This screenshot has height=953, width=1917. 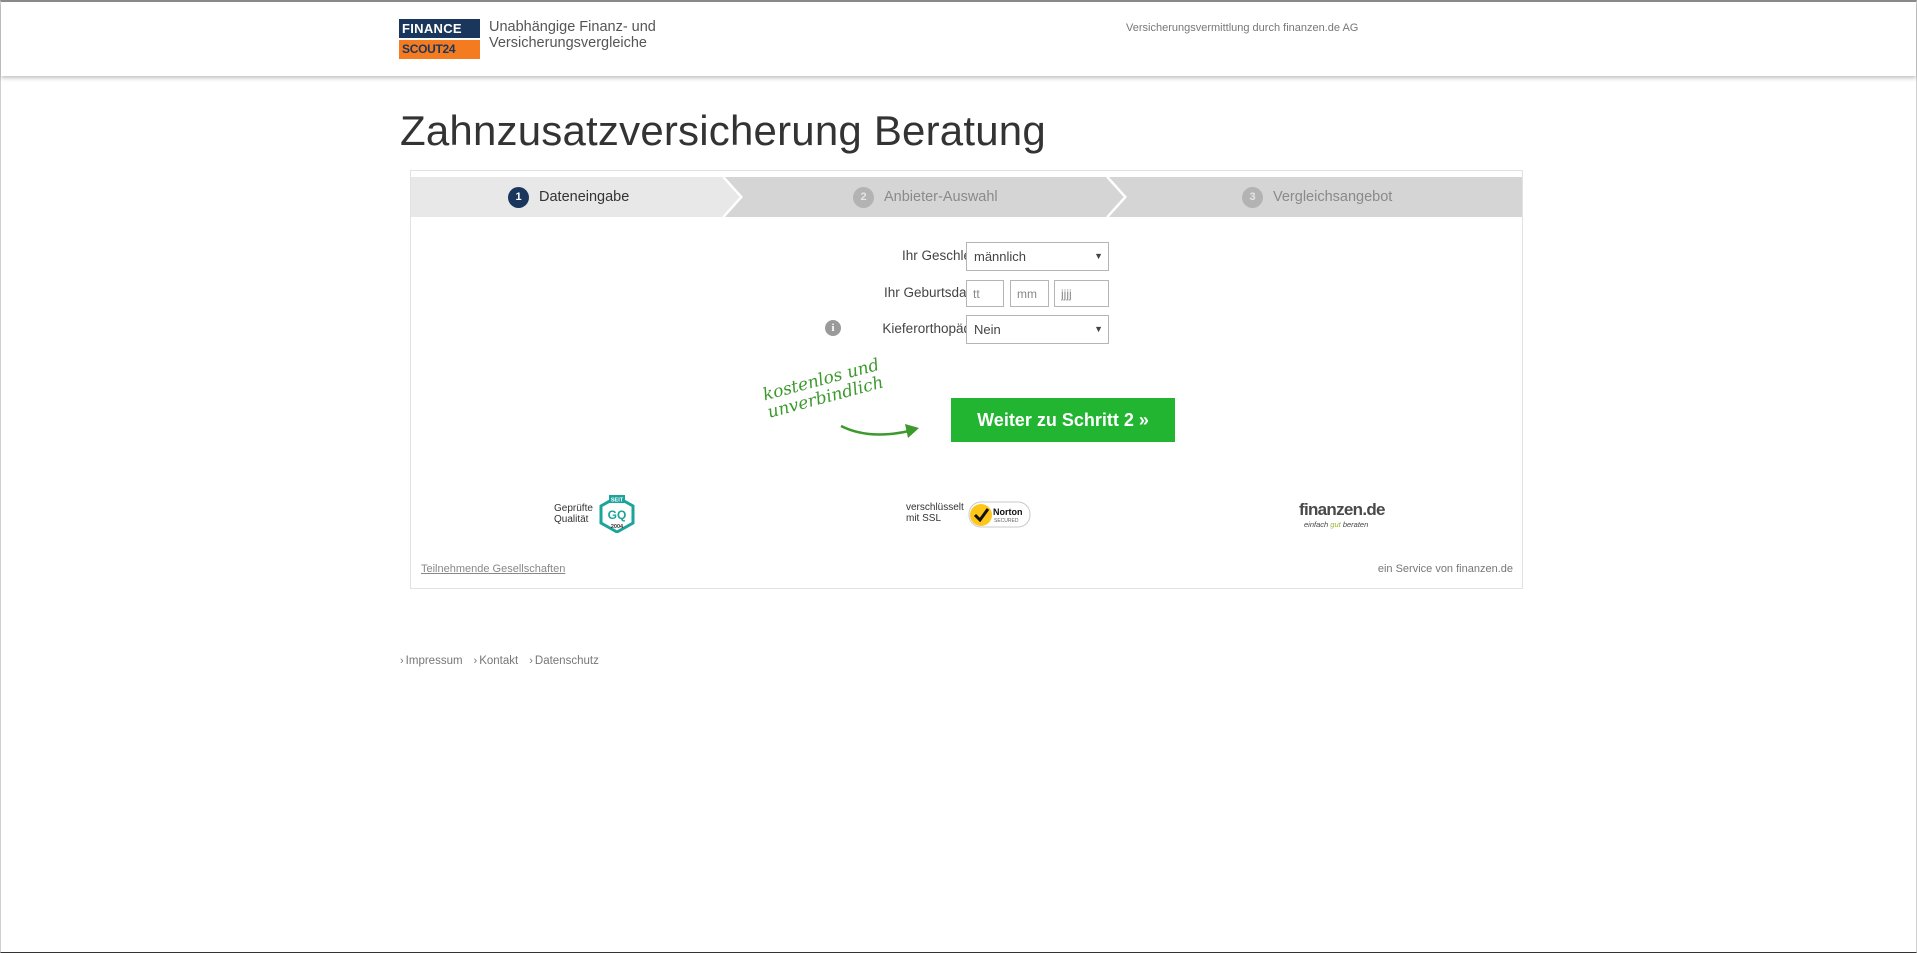 I want to click on privacy-label: Datenschutz, so click(x=566, y=661).